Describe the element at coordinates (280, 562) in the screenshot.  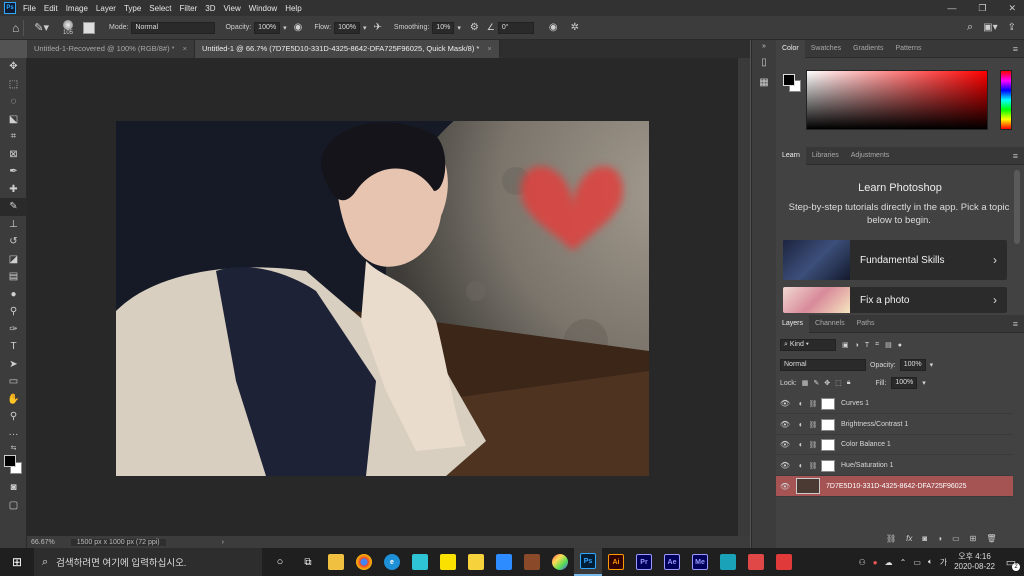
I see `cortana-icon: ○` at that location.